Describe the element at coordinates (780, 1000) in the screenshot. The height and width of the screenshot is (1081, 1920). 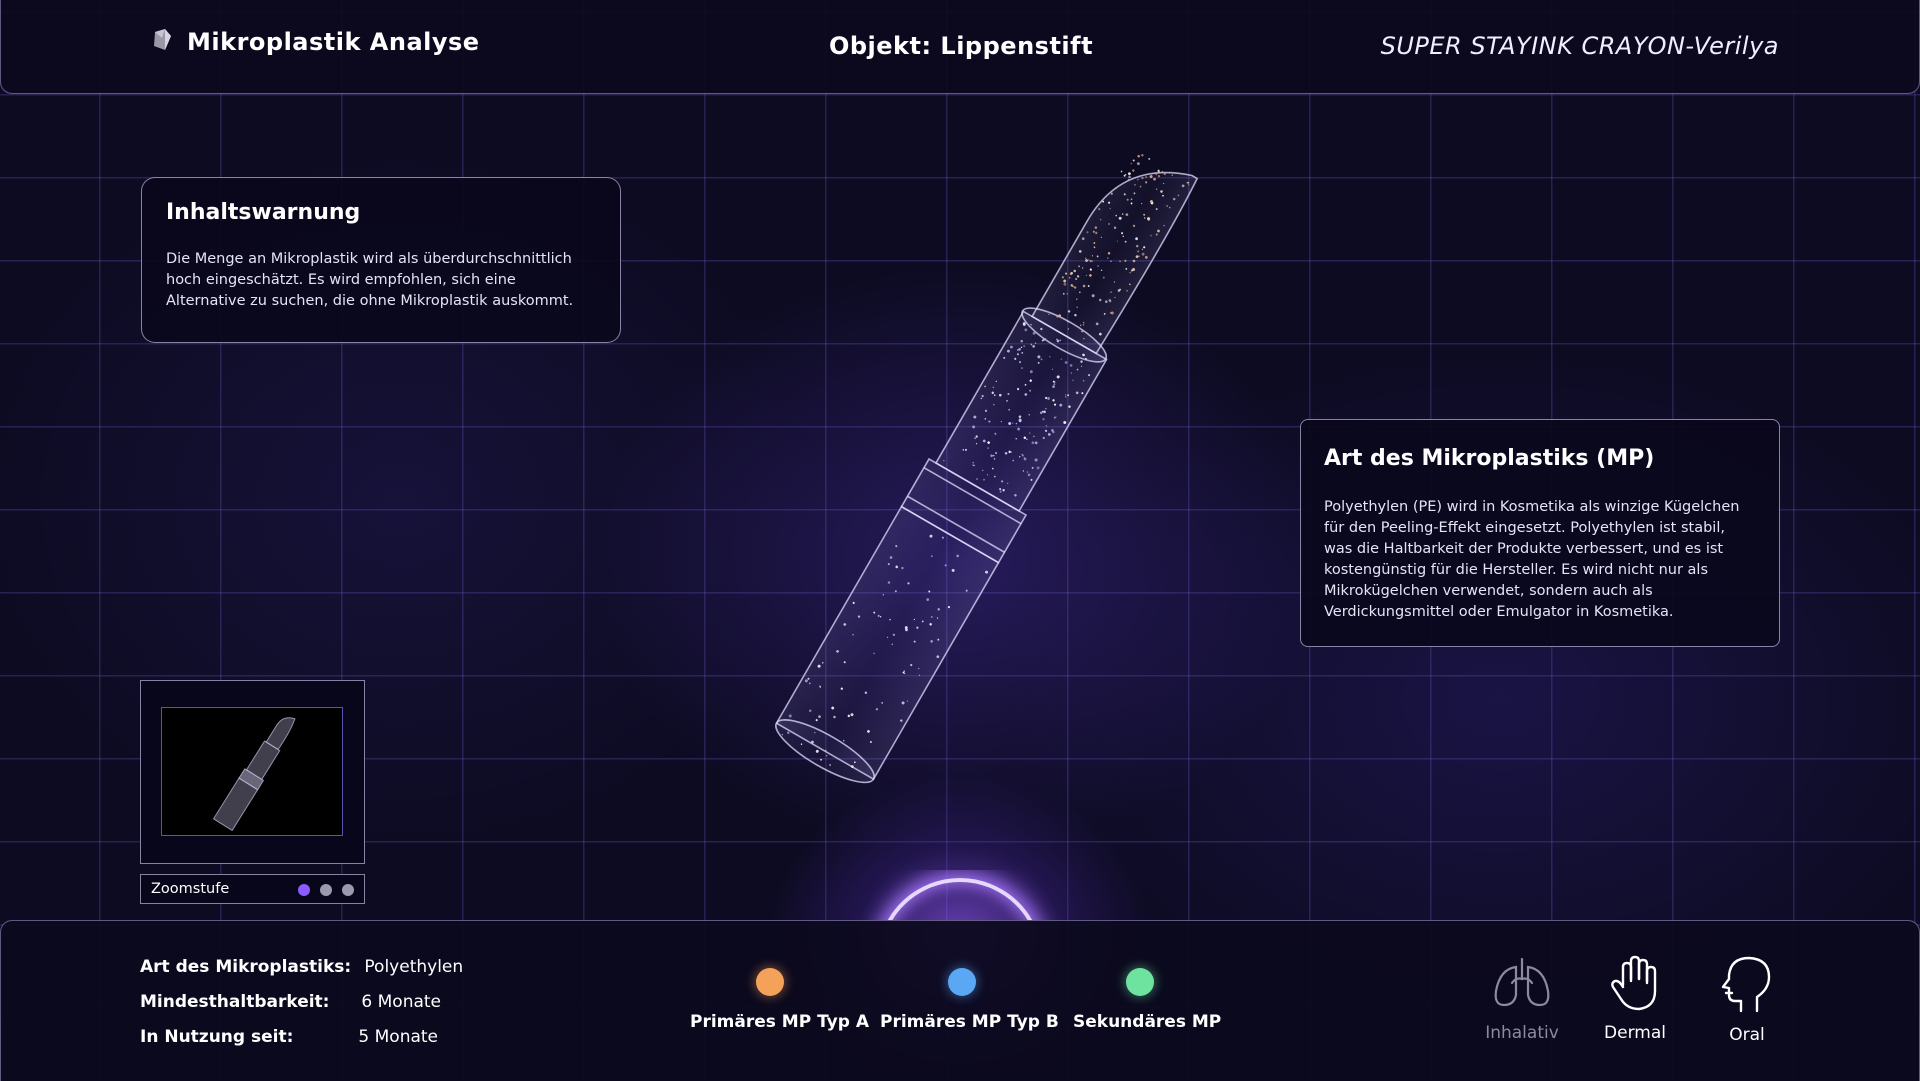
I see `legend-primary-a: Primäres MP Typ A` at that location.